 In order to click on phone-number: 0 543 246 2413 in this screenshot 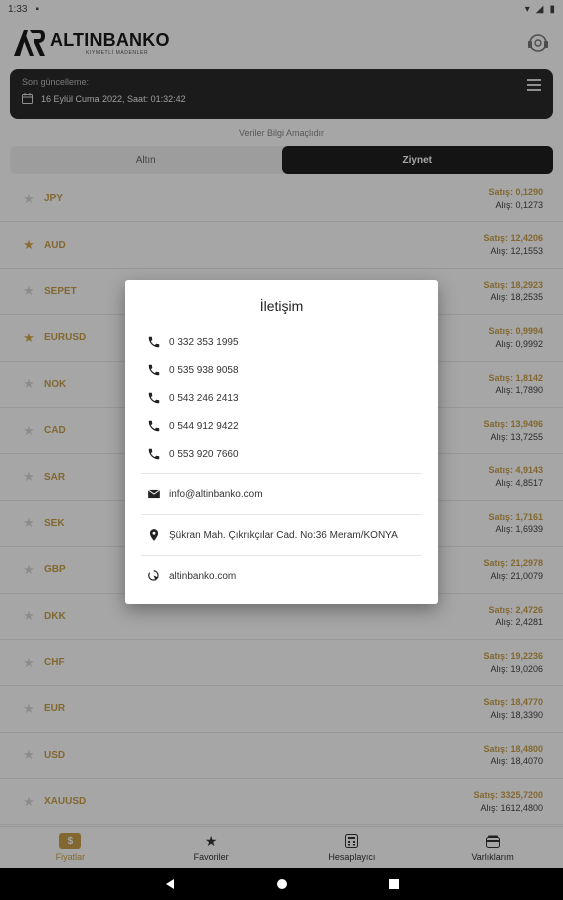, I will do `click(204, 398)`.